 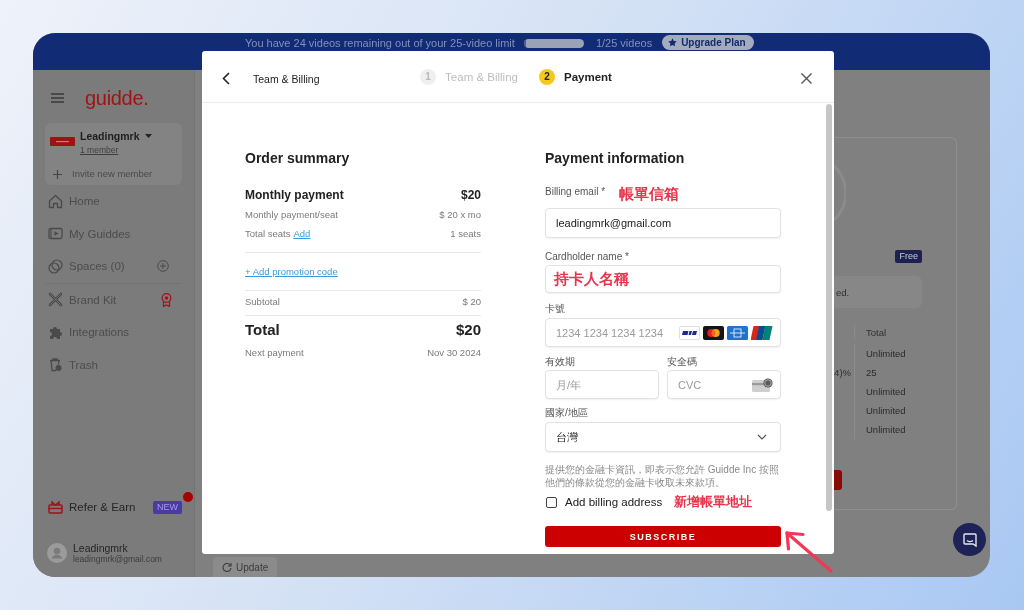 I want to click on row-value: Nov 30 2024, so click(x=454, y=353).